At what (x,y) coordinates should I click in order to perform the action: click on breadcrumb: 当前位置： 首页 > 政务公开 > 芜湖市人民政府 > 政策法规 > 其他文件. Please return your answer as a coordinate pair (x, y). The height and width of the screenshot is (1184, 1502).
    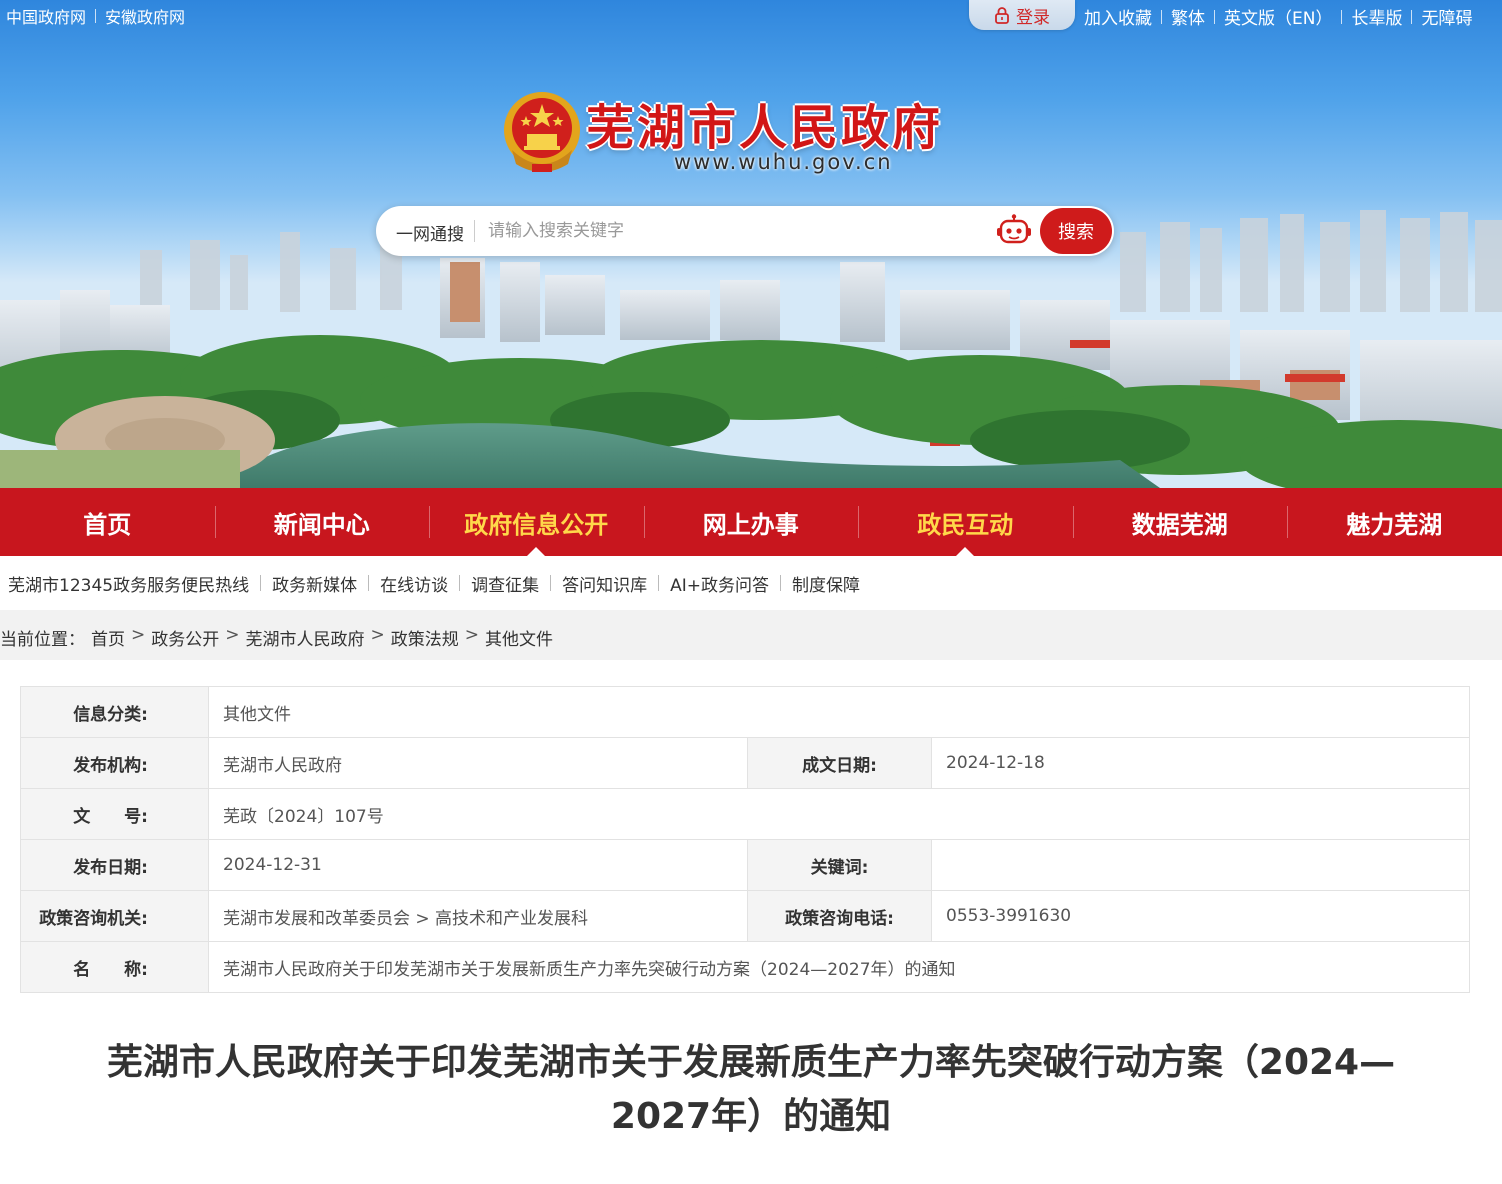
    Looking at the image, I should click on (276, 637).